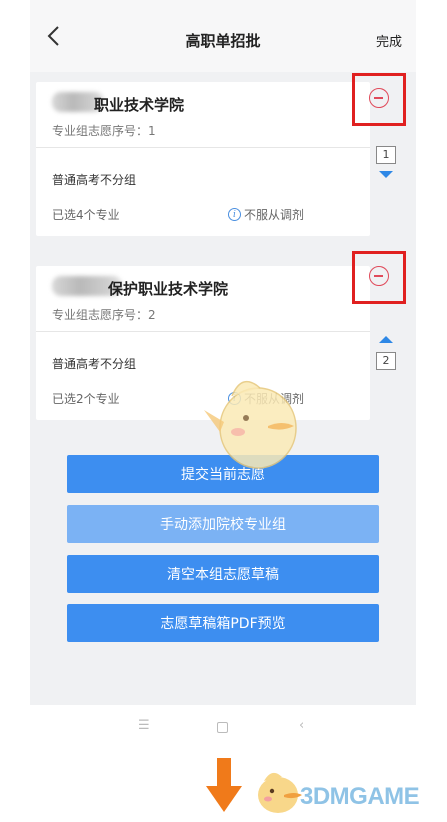  What do you see at coordinates (139, 105) in the screenshot?
I see `school-name: 职业技术学院` at bounding box center [139, 105].